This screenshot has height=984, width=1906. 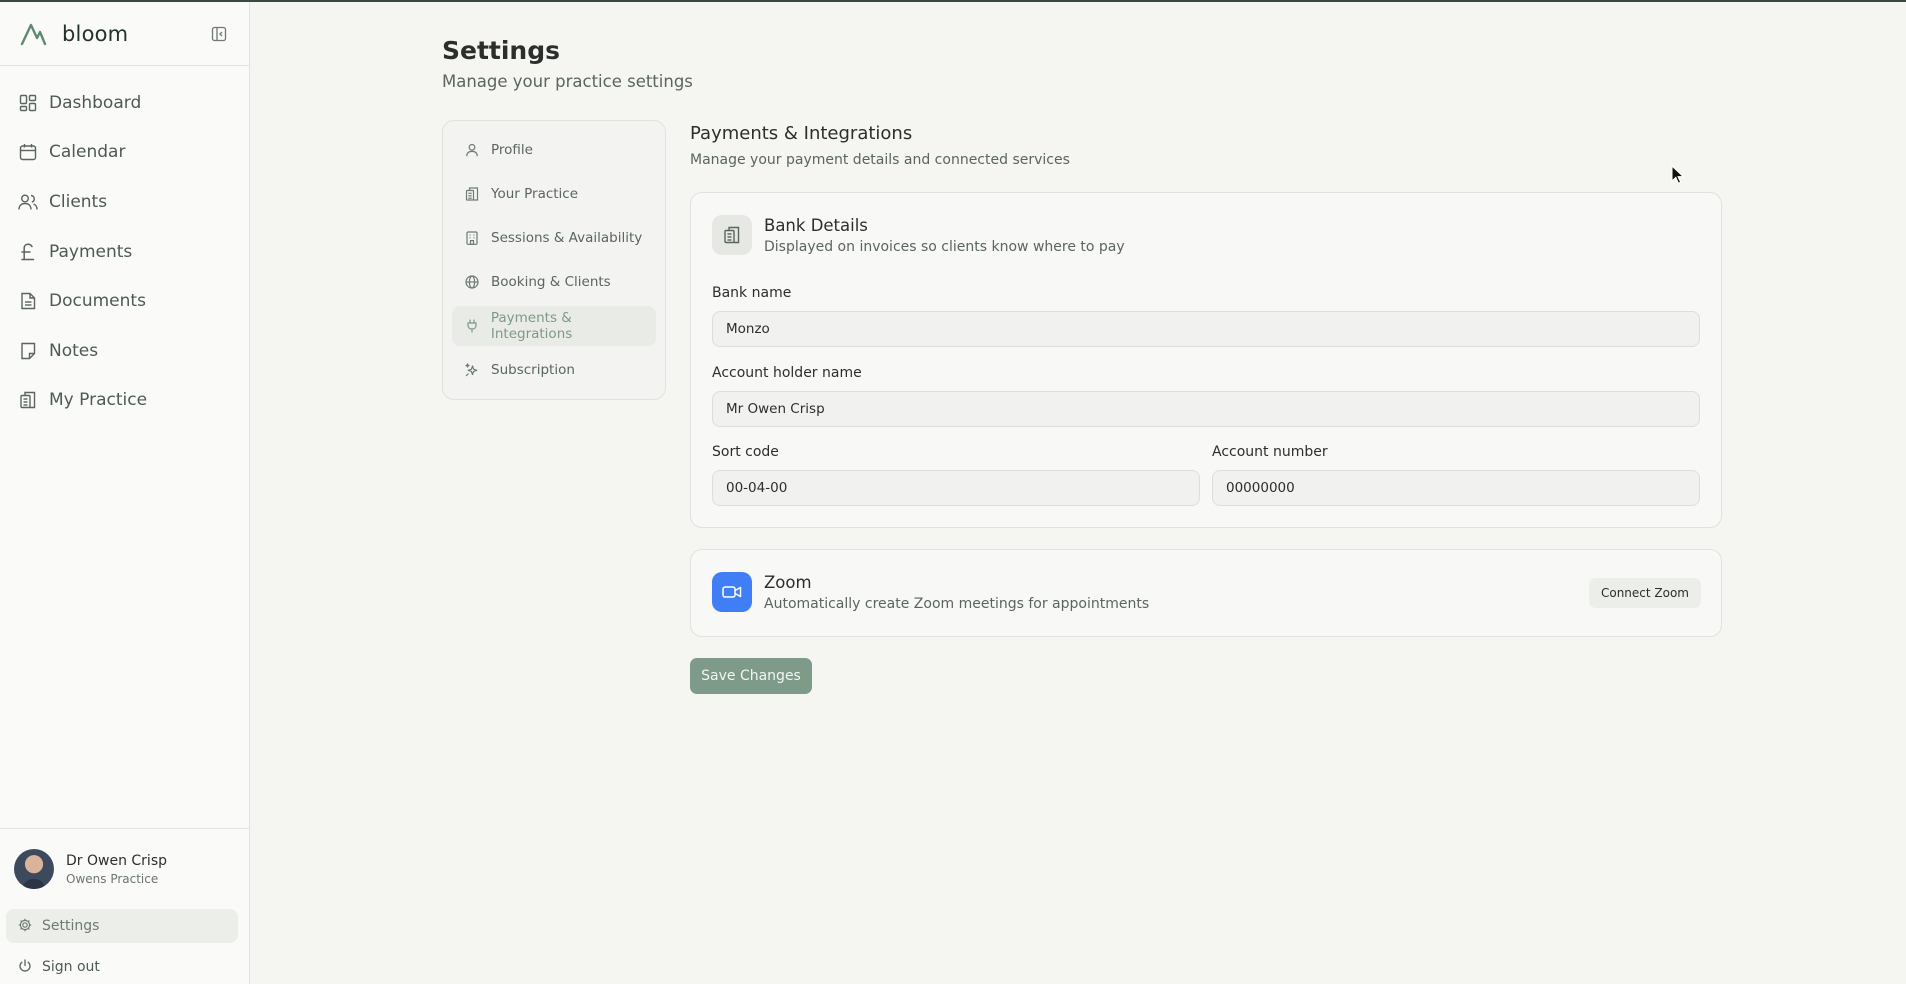 I want to click on account-number-label: Account number, so click(x=1270, y=452).